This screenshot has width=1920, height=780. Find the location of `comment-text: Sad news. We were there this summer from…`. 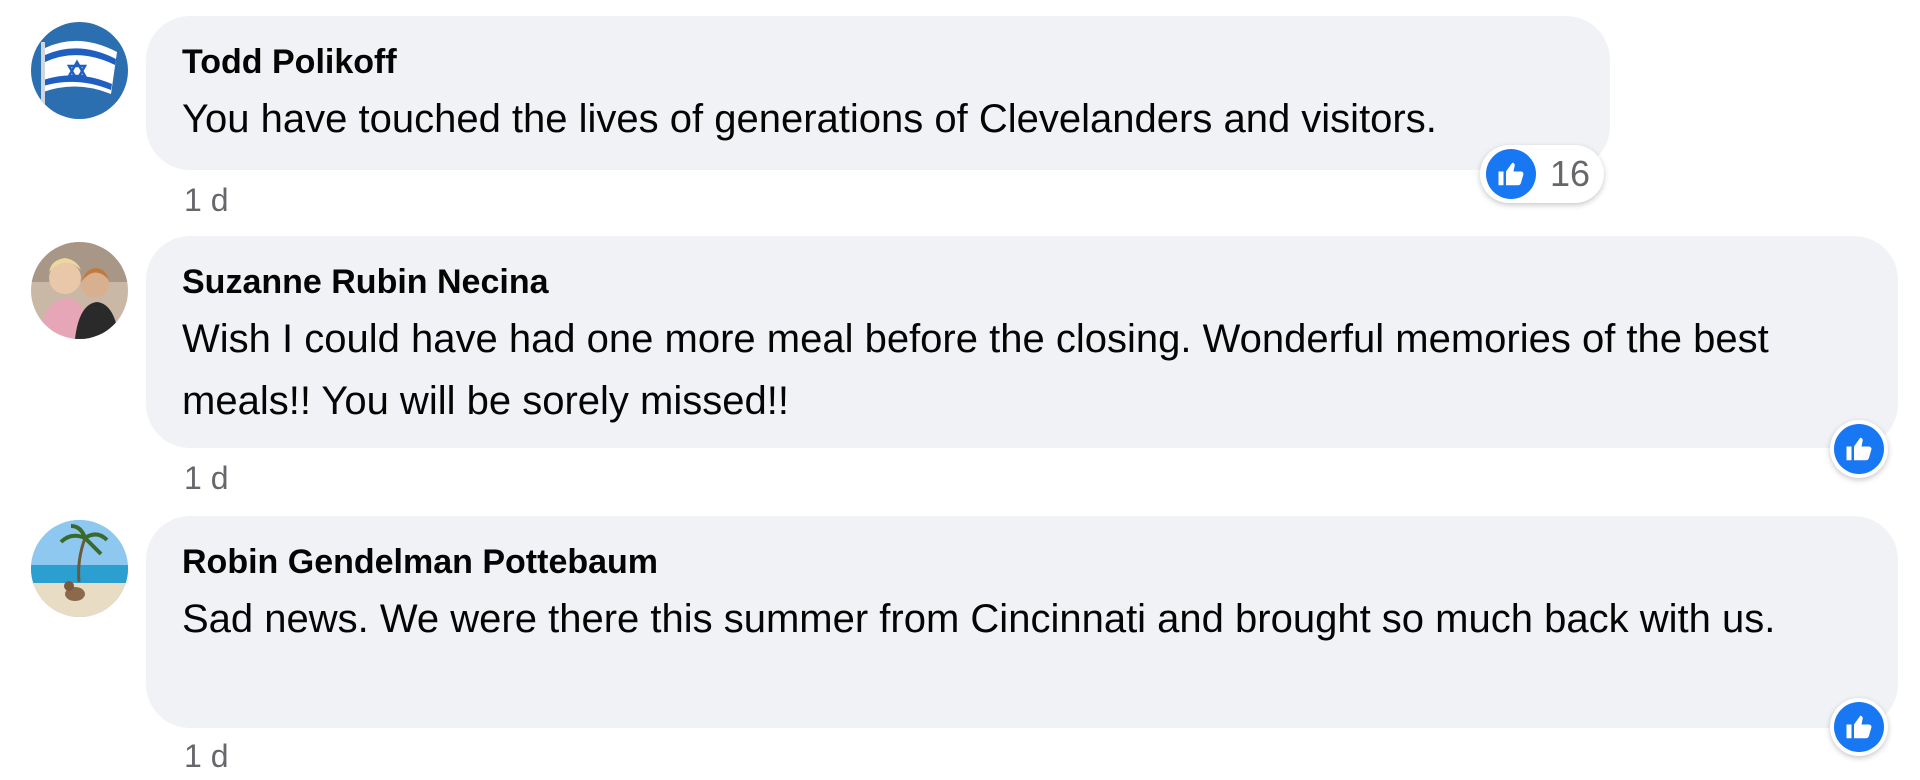

comment-text: Sad news. We were there this summer from… is located at coordinates (979, 619).